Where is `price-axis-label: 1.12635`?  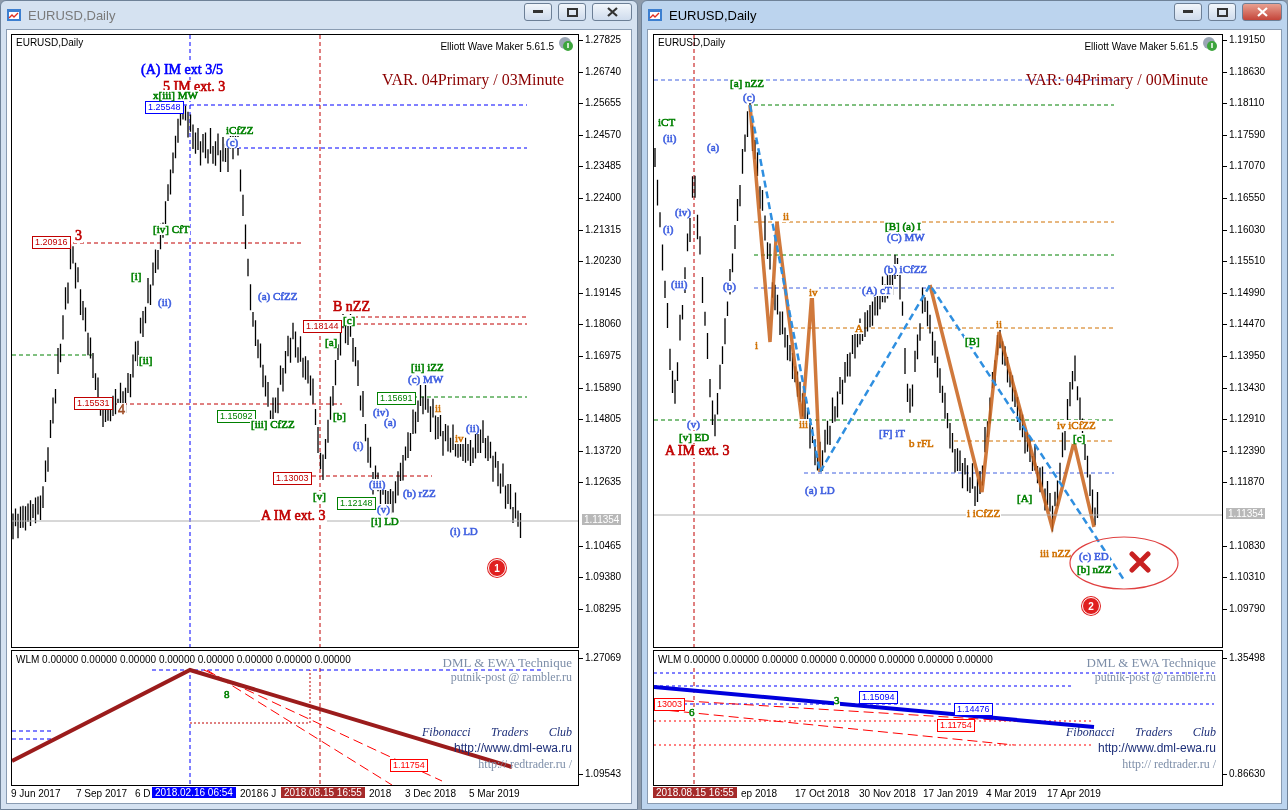
price-axis-label: 1.12635 is located at coordinates (600, 482).